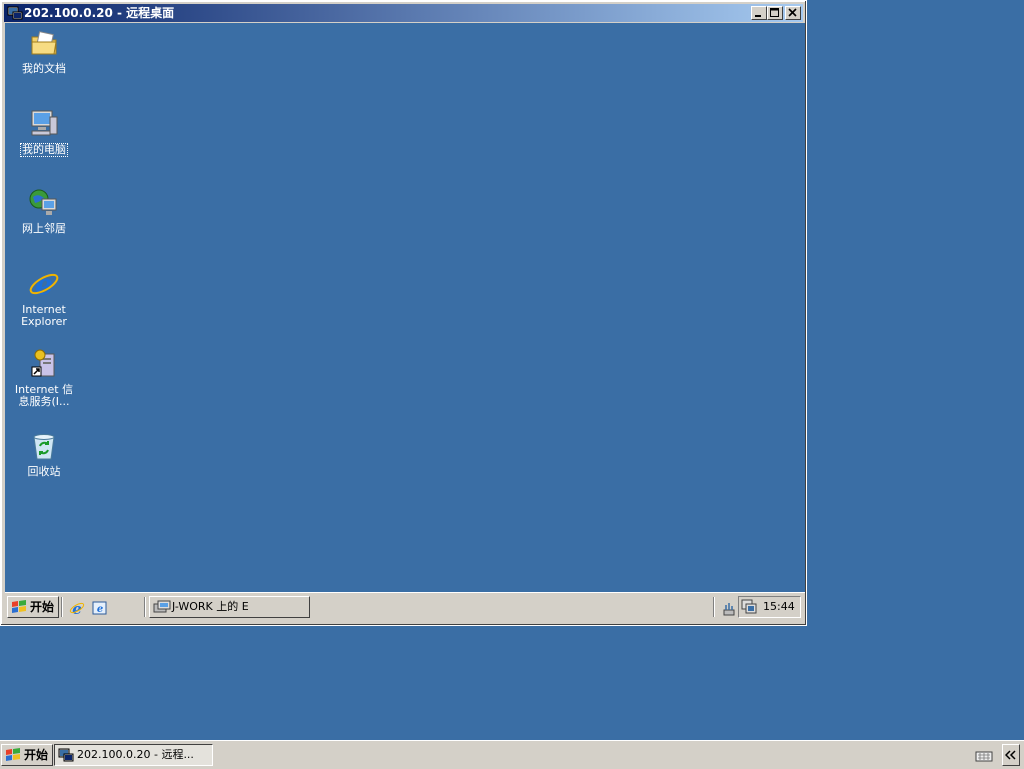 The image size is (1024, 769). What do you see at coordinates (43, 202) in the screenshot?
I see `network-places-icon` at bounding box center [43, 202].